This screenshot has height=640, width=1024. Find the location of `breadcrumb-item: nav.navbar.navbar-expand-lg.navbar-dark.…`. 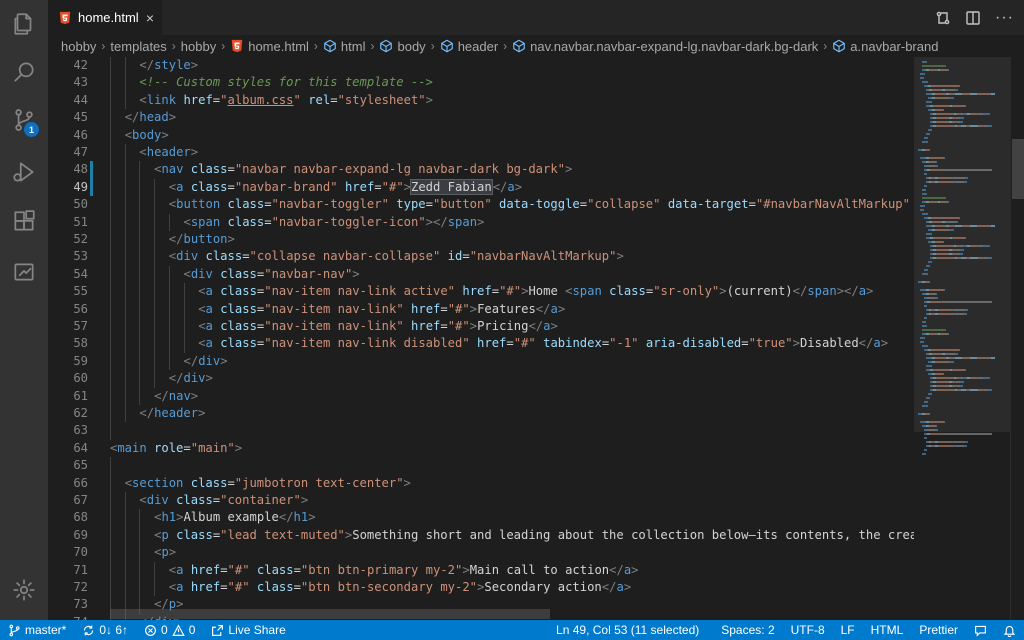

breadcrumb-item: nav.navbar.navbar-expand-lg.navbar-dark.… is located at coordinates (665, 46).